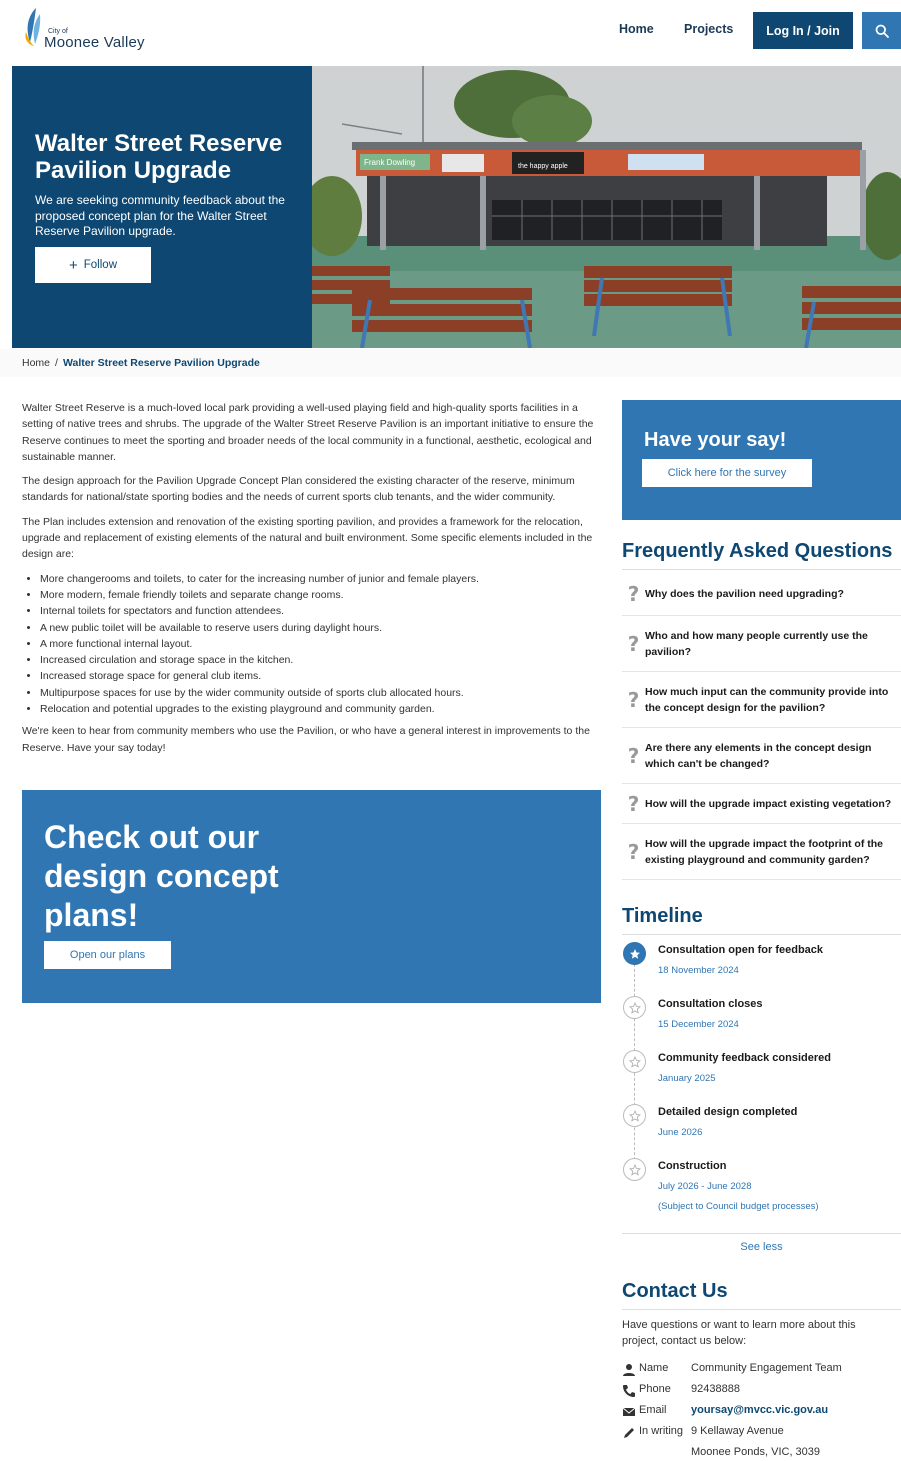 This screenshot has width=901, height=1461. Describe the element at coordinates (161, 876) in the screenshot. I see `concept-title: Check out our design concept plans!` at that location.